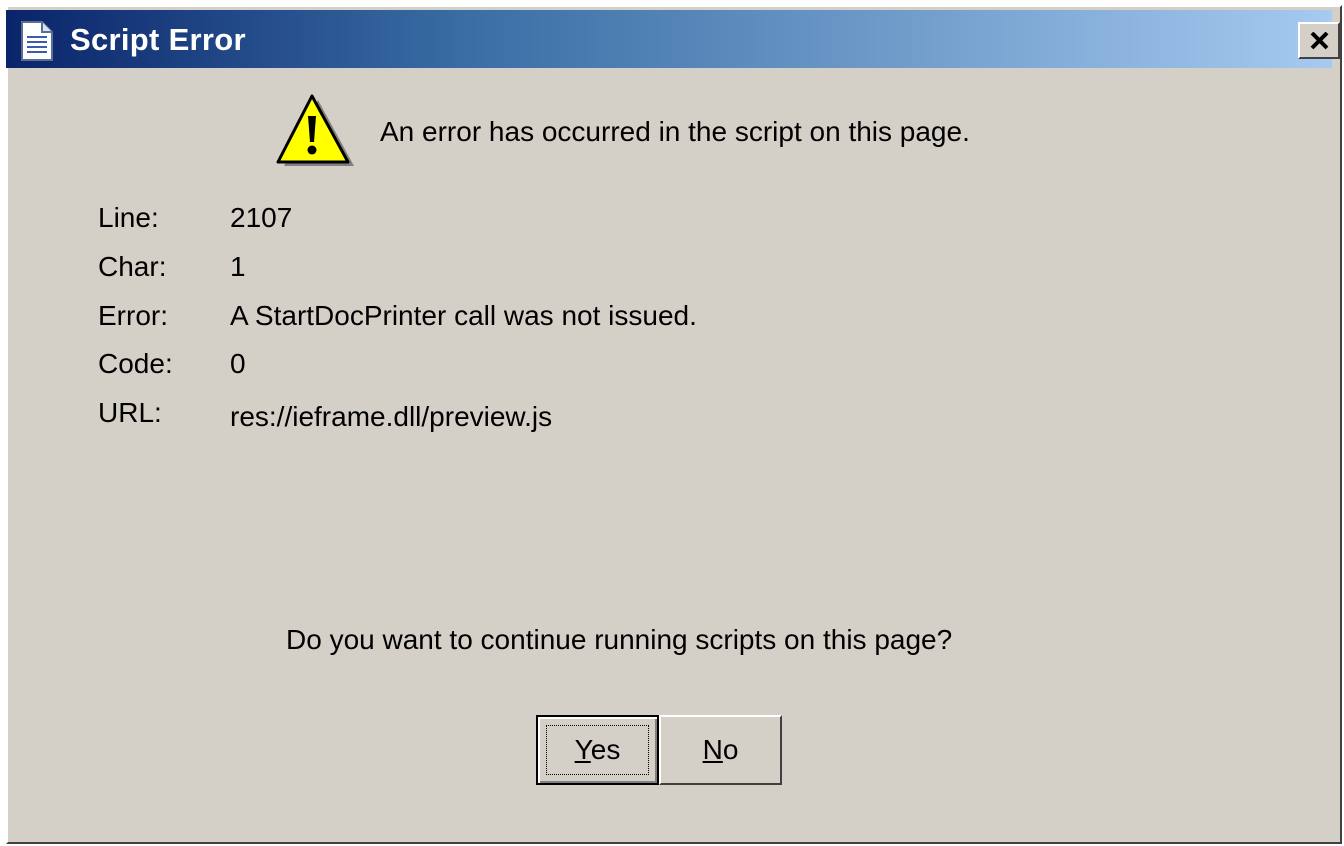 Image resolution: width=1344 pixels, height=846 pixels. What do you see at coordinates (158, 39) in the screenshot?
I see `window-title: Script Error` at bounding box center [158, 39].